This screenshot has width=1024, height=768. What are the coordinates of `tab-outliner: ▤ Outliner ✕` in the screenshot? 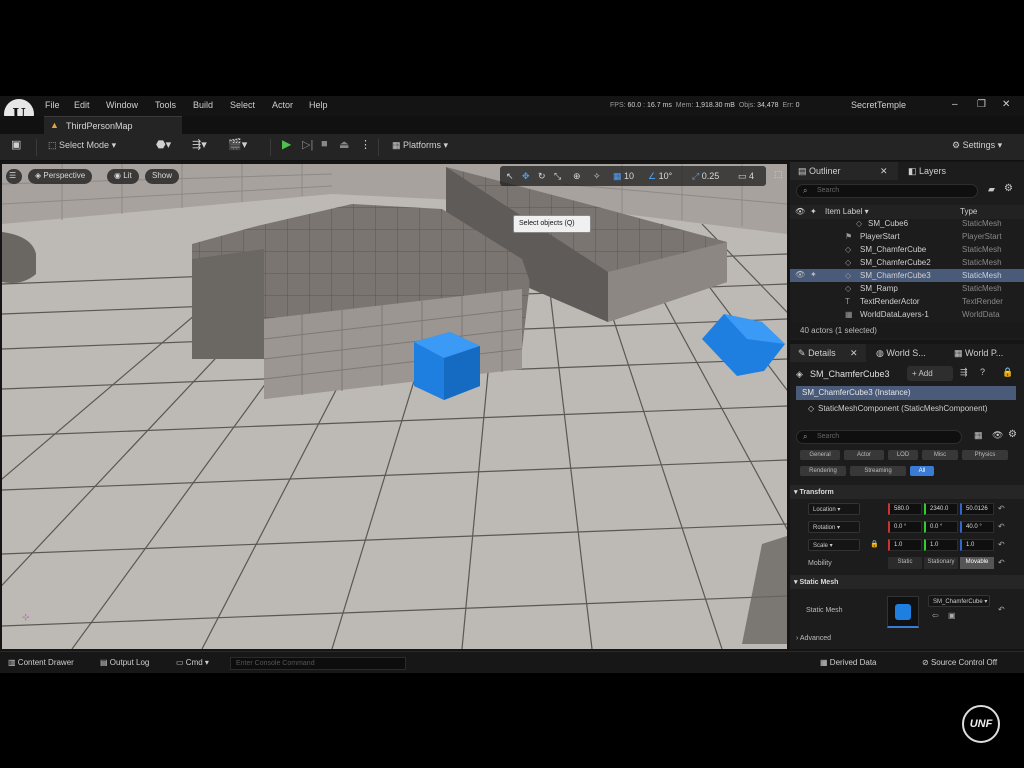 It's located at (844, 171).